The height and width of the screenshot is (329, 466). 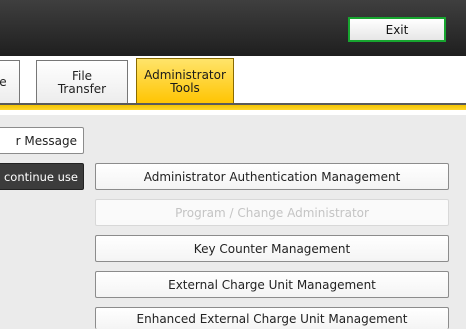 What do you see at coordinates (272, 248) in the screenshot?
I see `key-counter-management-button: Key Counter Management` at bounding box center [272, 248].